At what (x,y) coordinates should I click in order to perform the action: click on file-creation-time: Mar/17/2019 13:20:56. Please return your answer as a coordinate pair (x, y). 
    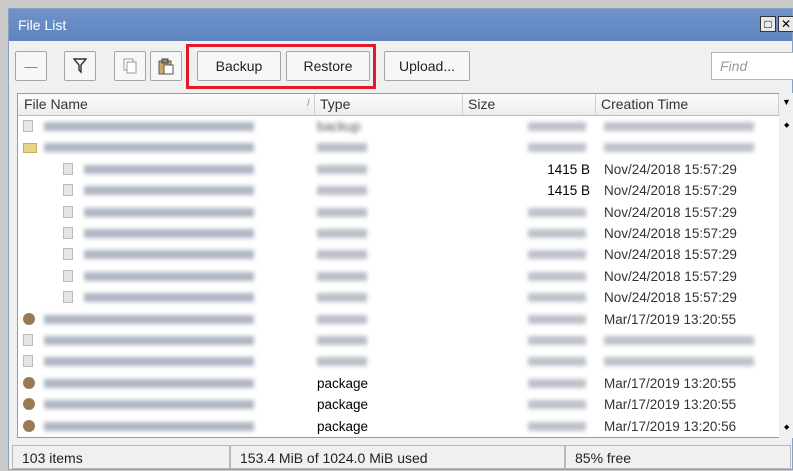
    Looking at the image, I should click on (670, 426).